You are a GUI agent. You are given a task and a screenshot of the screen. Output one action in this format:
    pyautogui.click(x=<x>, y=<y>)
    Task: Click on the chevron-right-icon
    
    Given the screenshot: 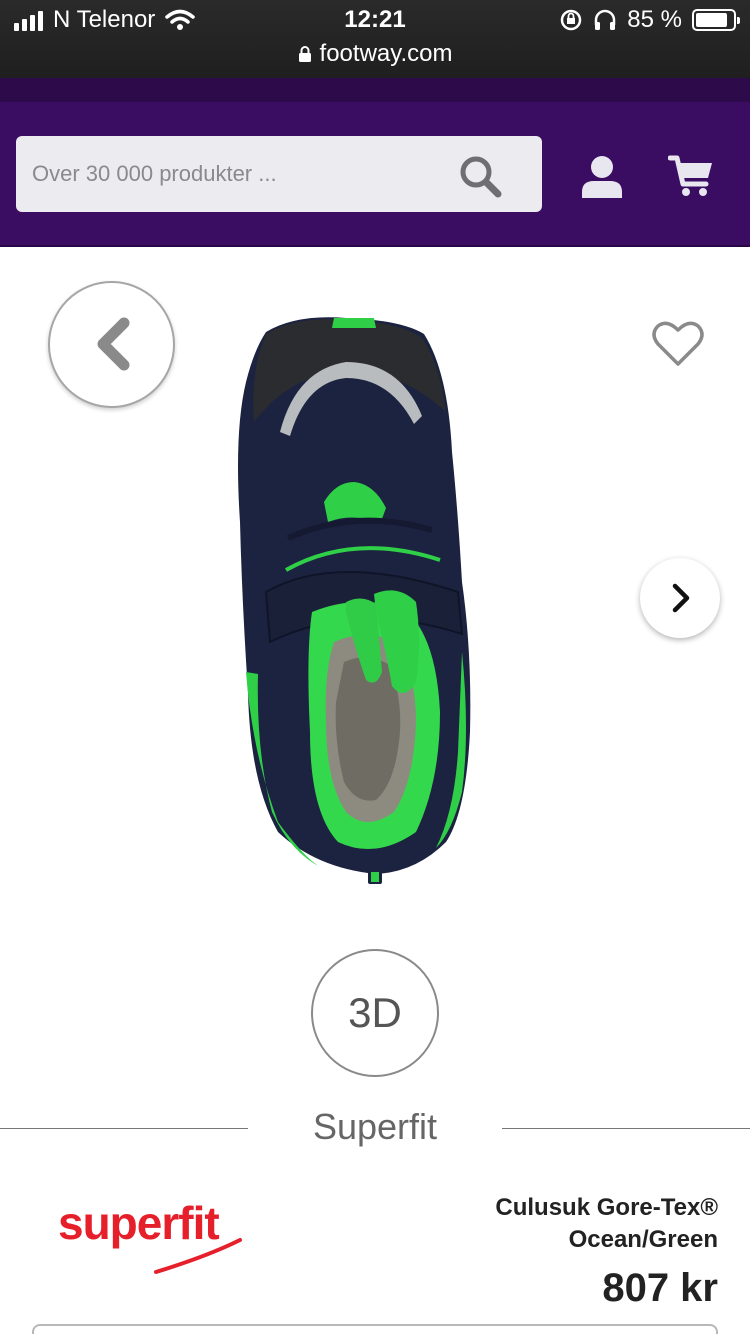 What is the action you would take?
    pyautogui.click(x=681, y=598)
    